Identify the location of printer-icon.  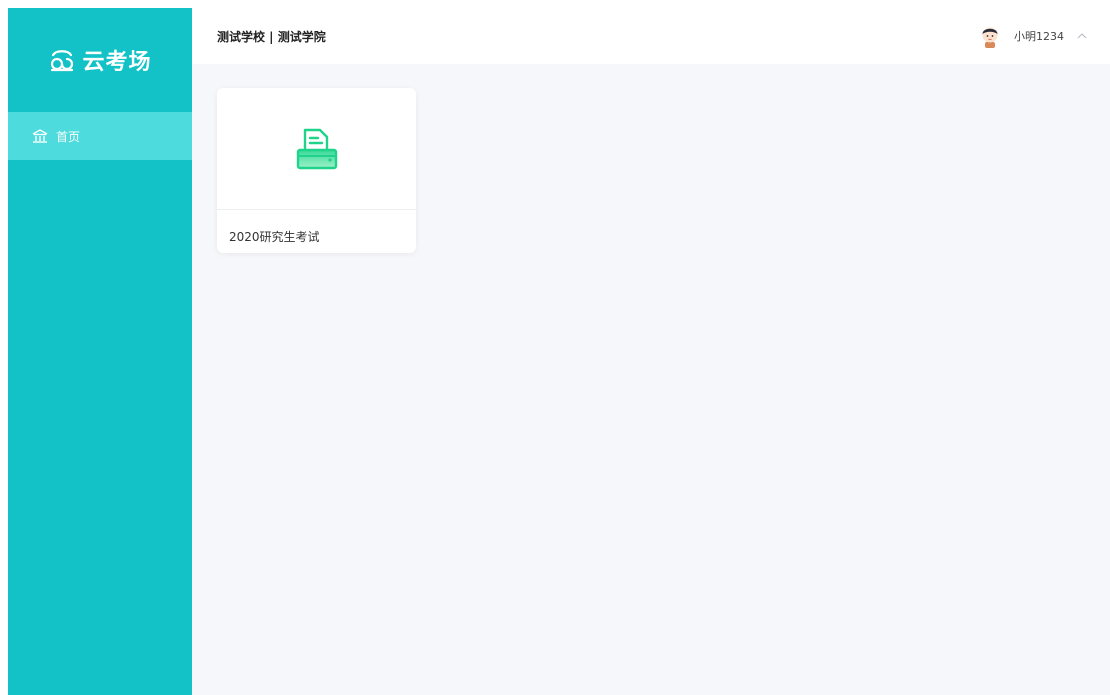
(316, 148).